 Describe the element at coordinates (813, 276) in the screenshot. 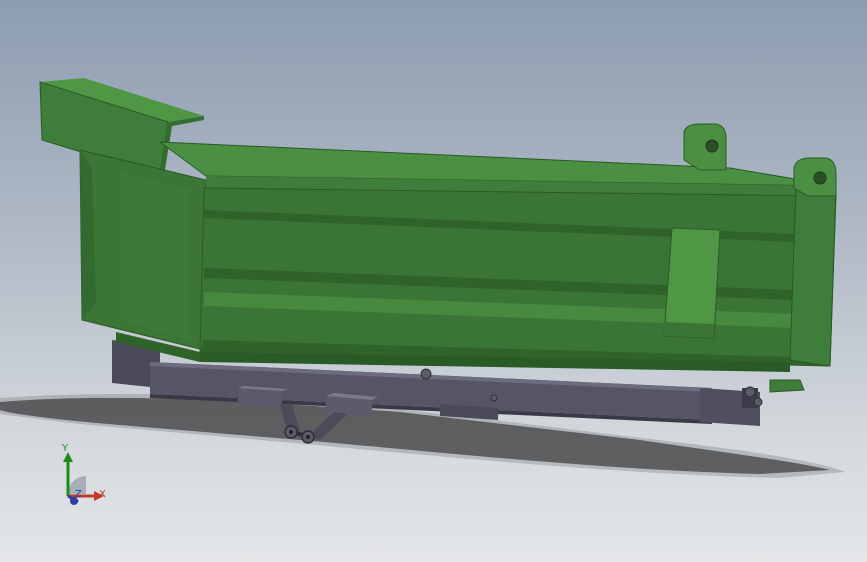

I see `rear-post` at that location.